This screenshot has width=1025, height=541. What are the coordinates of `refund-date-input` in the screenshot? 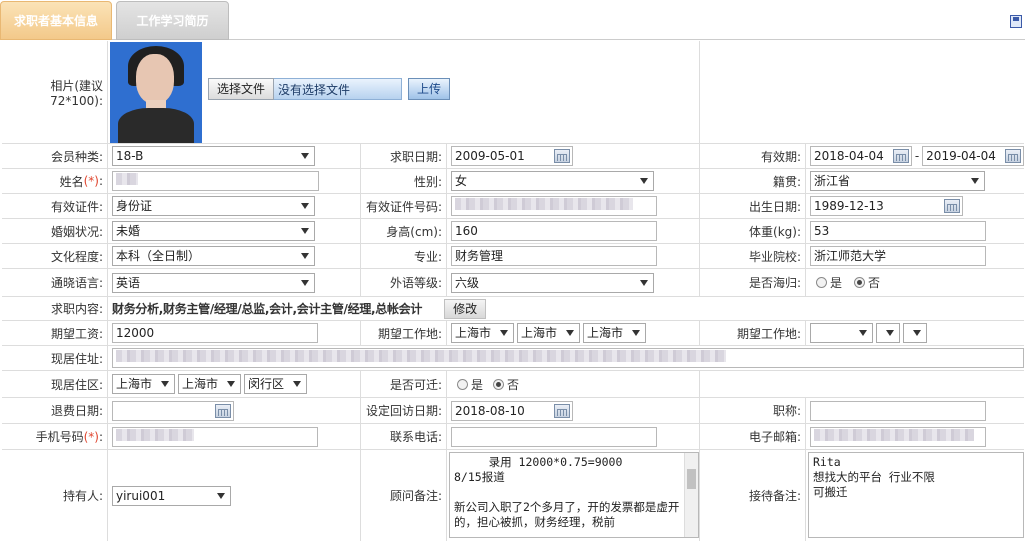 It's located at (173, 410).